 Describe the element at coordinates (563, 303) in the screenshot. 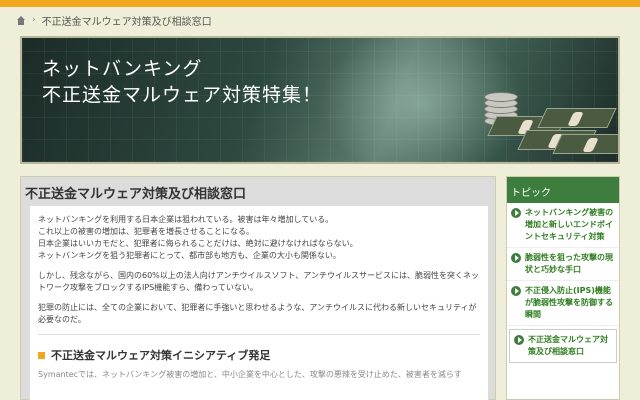

I see `sidebar-item-ips: 不正侵入防止(IPS)機能が脆弱性攻撃を防御する瞬間` at that location.